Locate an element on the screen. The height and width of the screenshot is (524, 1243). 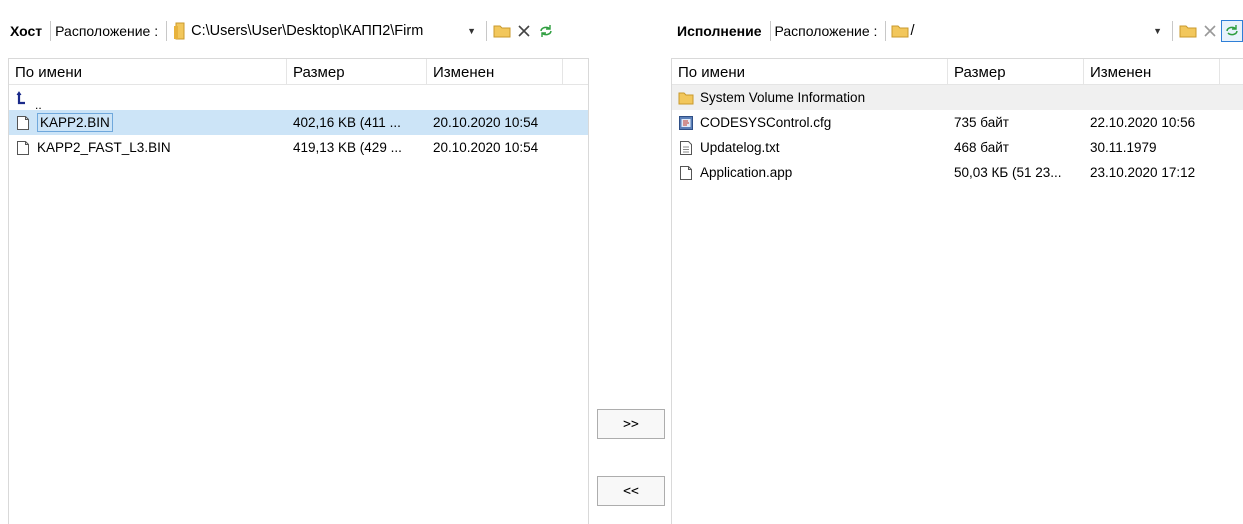
file-name-cell: System Volume Information is located at coordinates (810, 97).